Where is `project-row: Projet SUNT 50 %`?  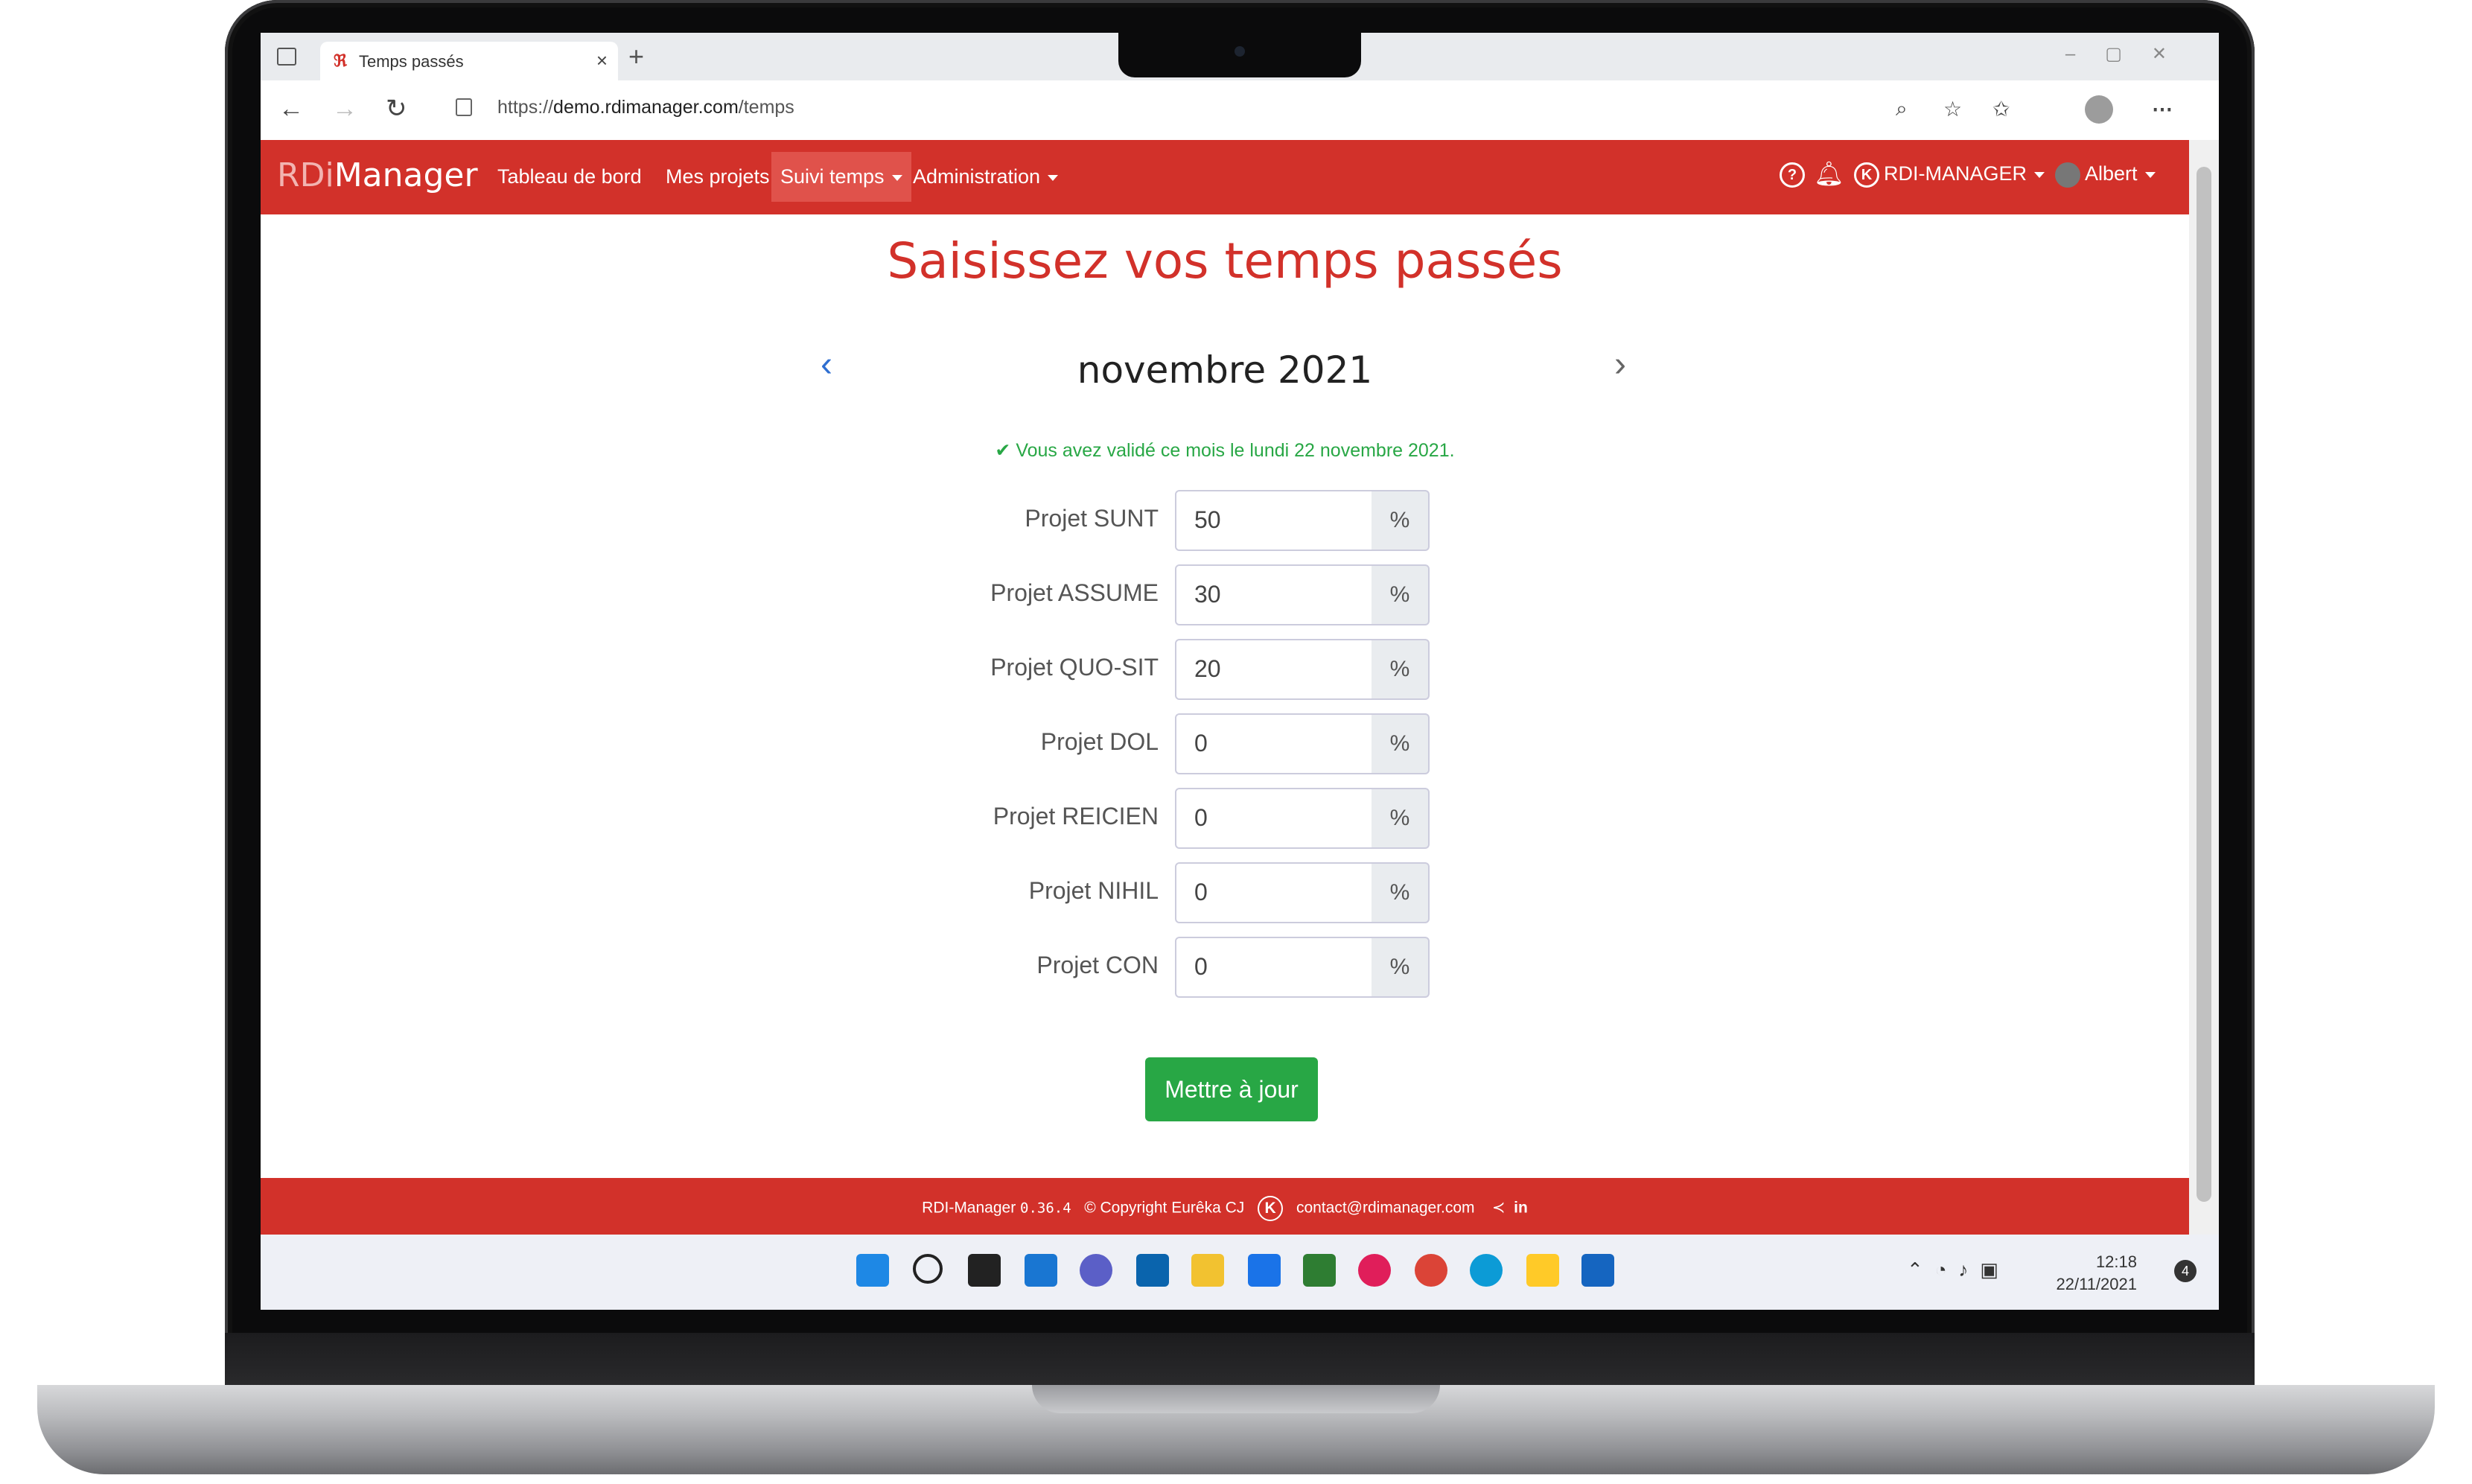
project-row: Projet SUNT 50 % is located at coordinates (1243, 522).